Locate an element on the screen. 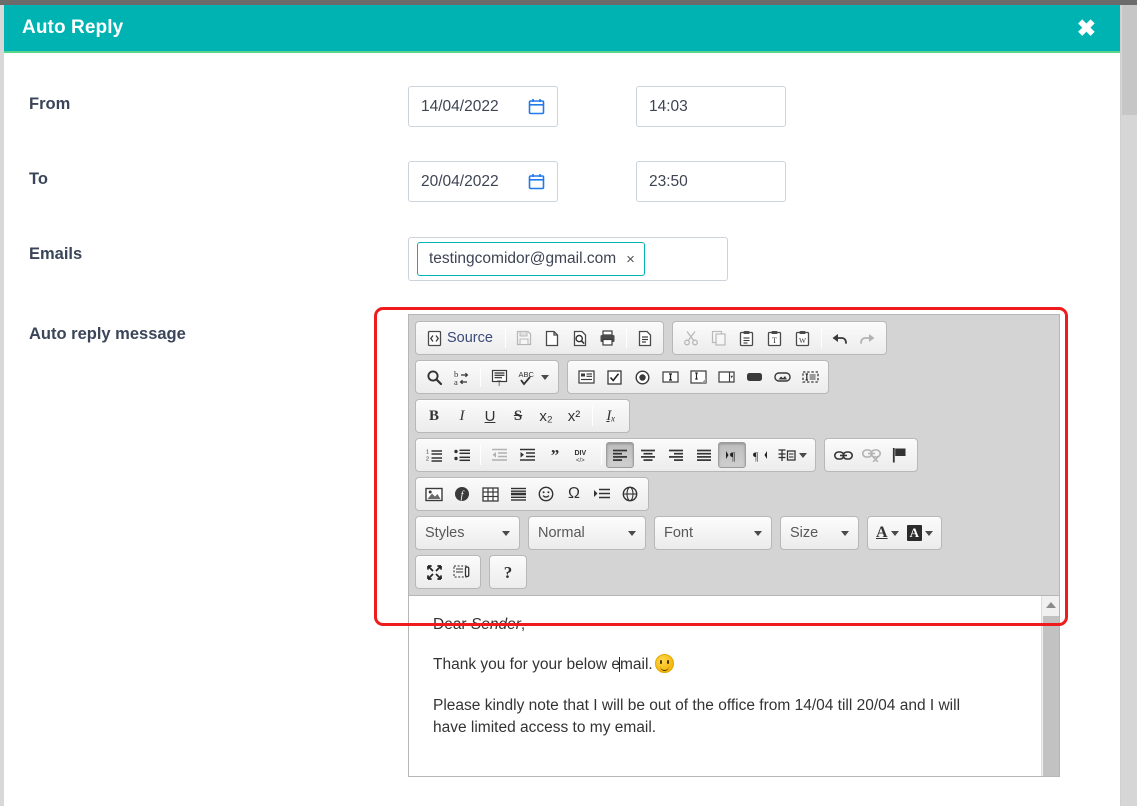 Image resolution: width=1137 pixels, height=806 pixels. redo-arrow-icon is located at coordinates (867, 338).